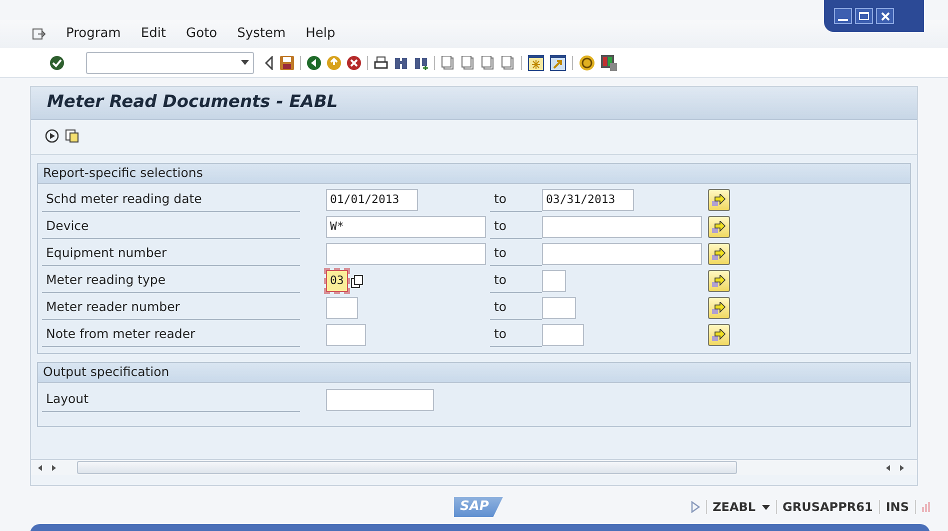 This screenshot has width=948, height=531. Describe the element at coordinates (171, 281) in the screenshot. I see `field-label: Meter reading type` at that location.